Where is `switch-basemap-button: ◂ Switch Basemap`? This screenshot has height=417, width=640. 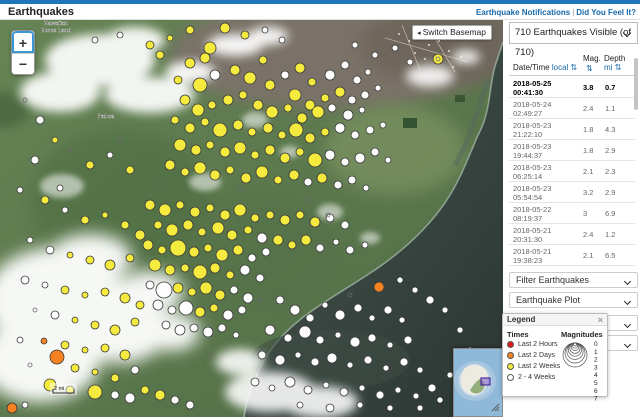
switch-basemap-button: ◂ Switch Basemap is located at coordinates (452, 32).